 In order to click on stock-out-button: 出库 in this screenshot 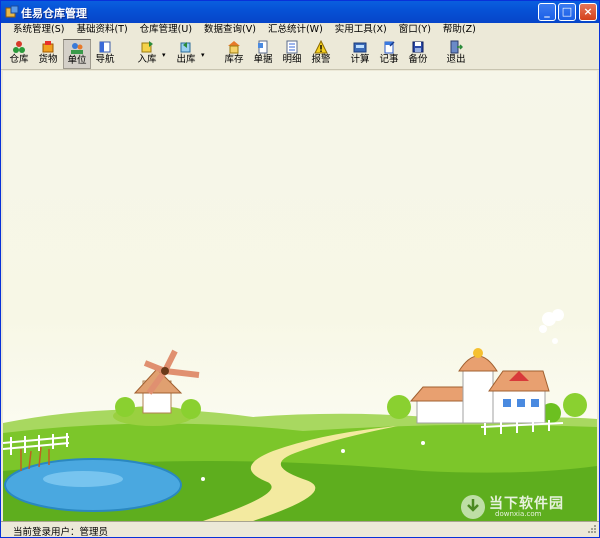, I will do `click(186, 54)`.